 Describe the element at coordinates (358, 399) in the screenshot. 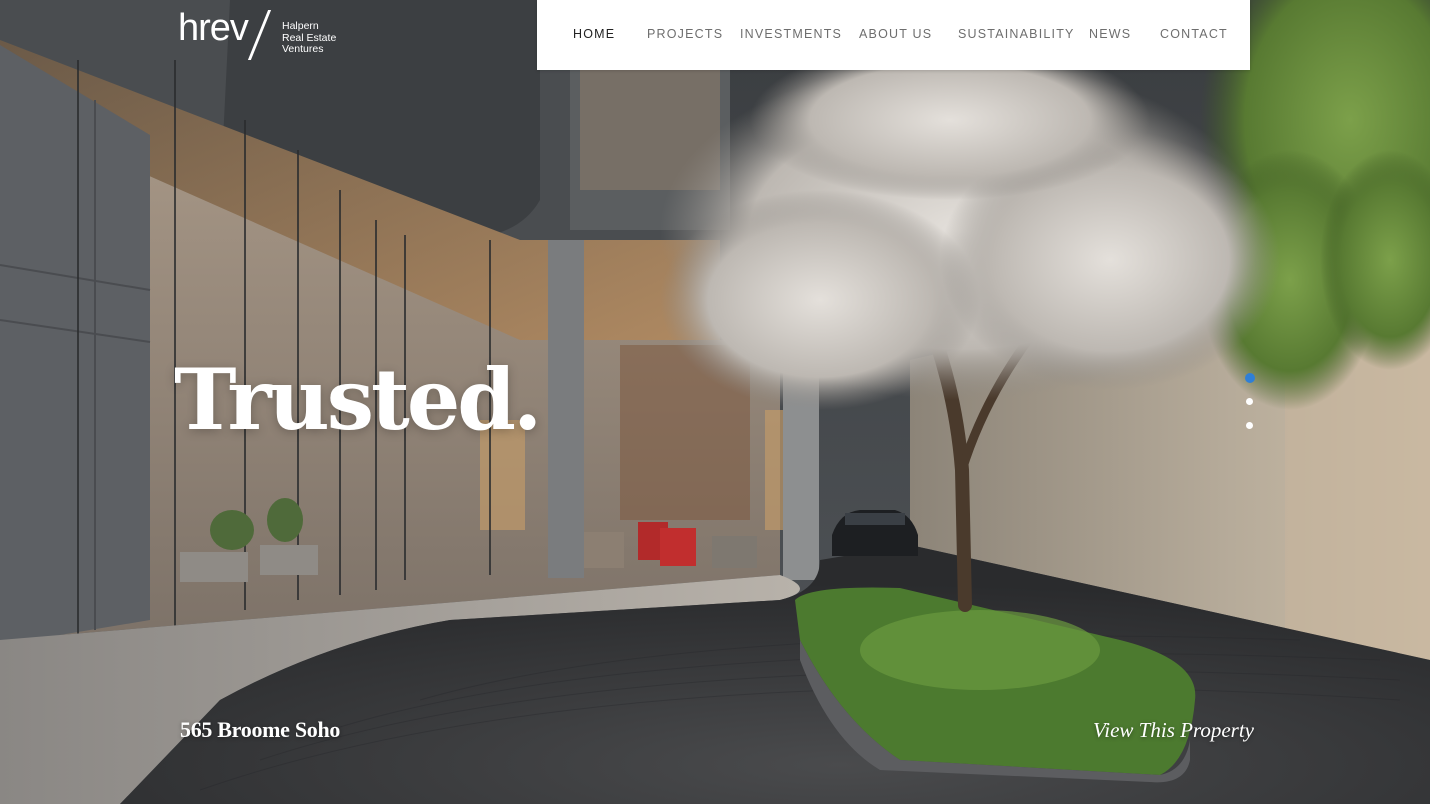

I see `hero-headline: Trusted.` at that location.